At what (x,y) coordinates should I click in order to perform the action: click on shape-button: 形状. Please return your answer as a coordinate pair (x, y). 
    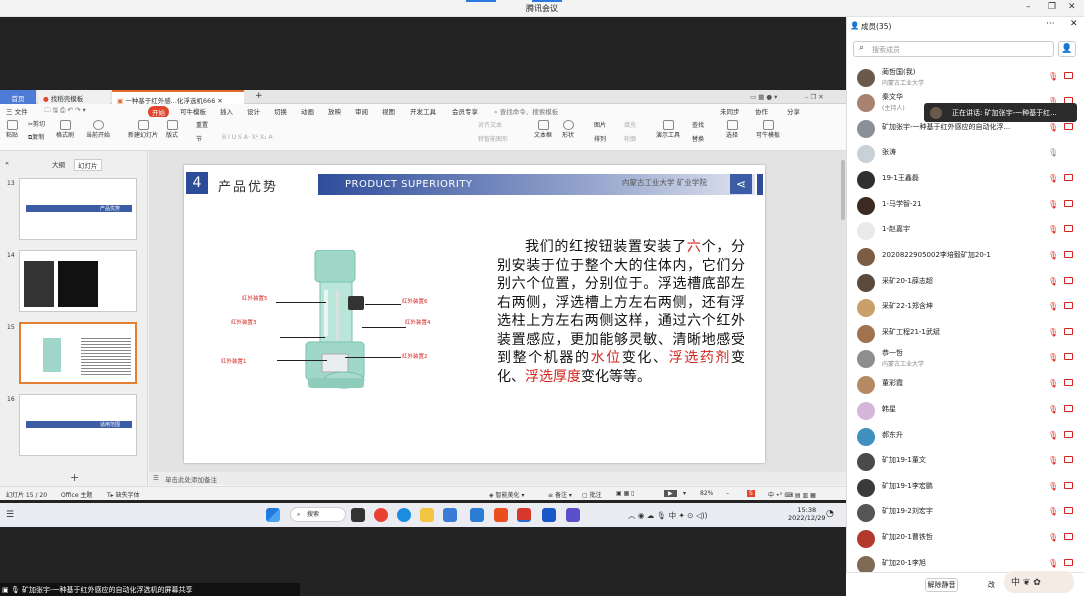
    Looking at the image, I should click on (568, 129).